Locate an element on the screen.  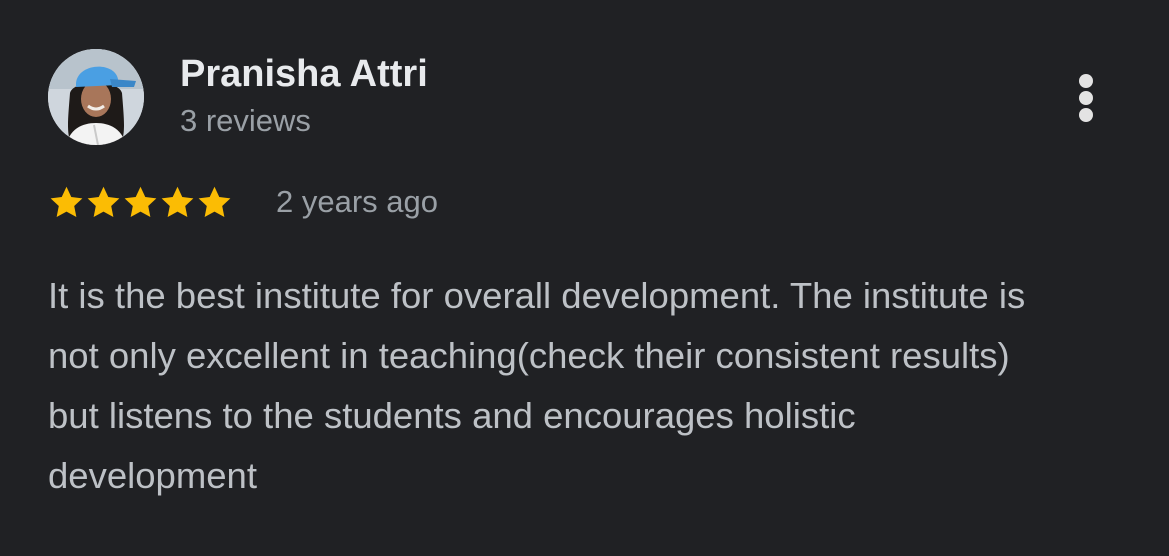
review-time: 2 years ago is located at coordinates (357, 201).